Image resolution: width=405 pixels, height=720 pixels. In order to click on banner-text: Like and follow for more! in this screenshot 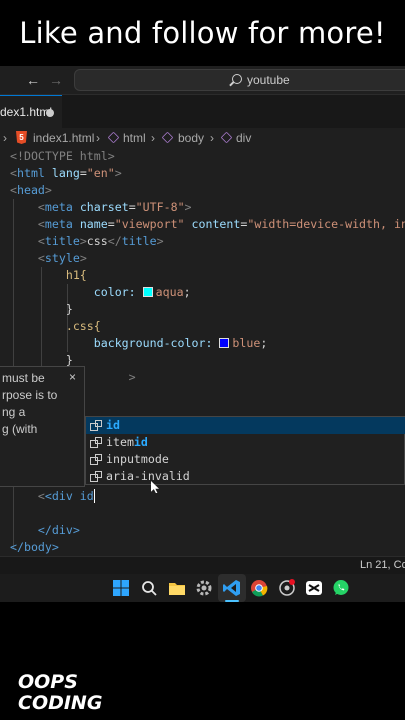, I will do `click(202, 33)`.